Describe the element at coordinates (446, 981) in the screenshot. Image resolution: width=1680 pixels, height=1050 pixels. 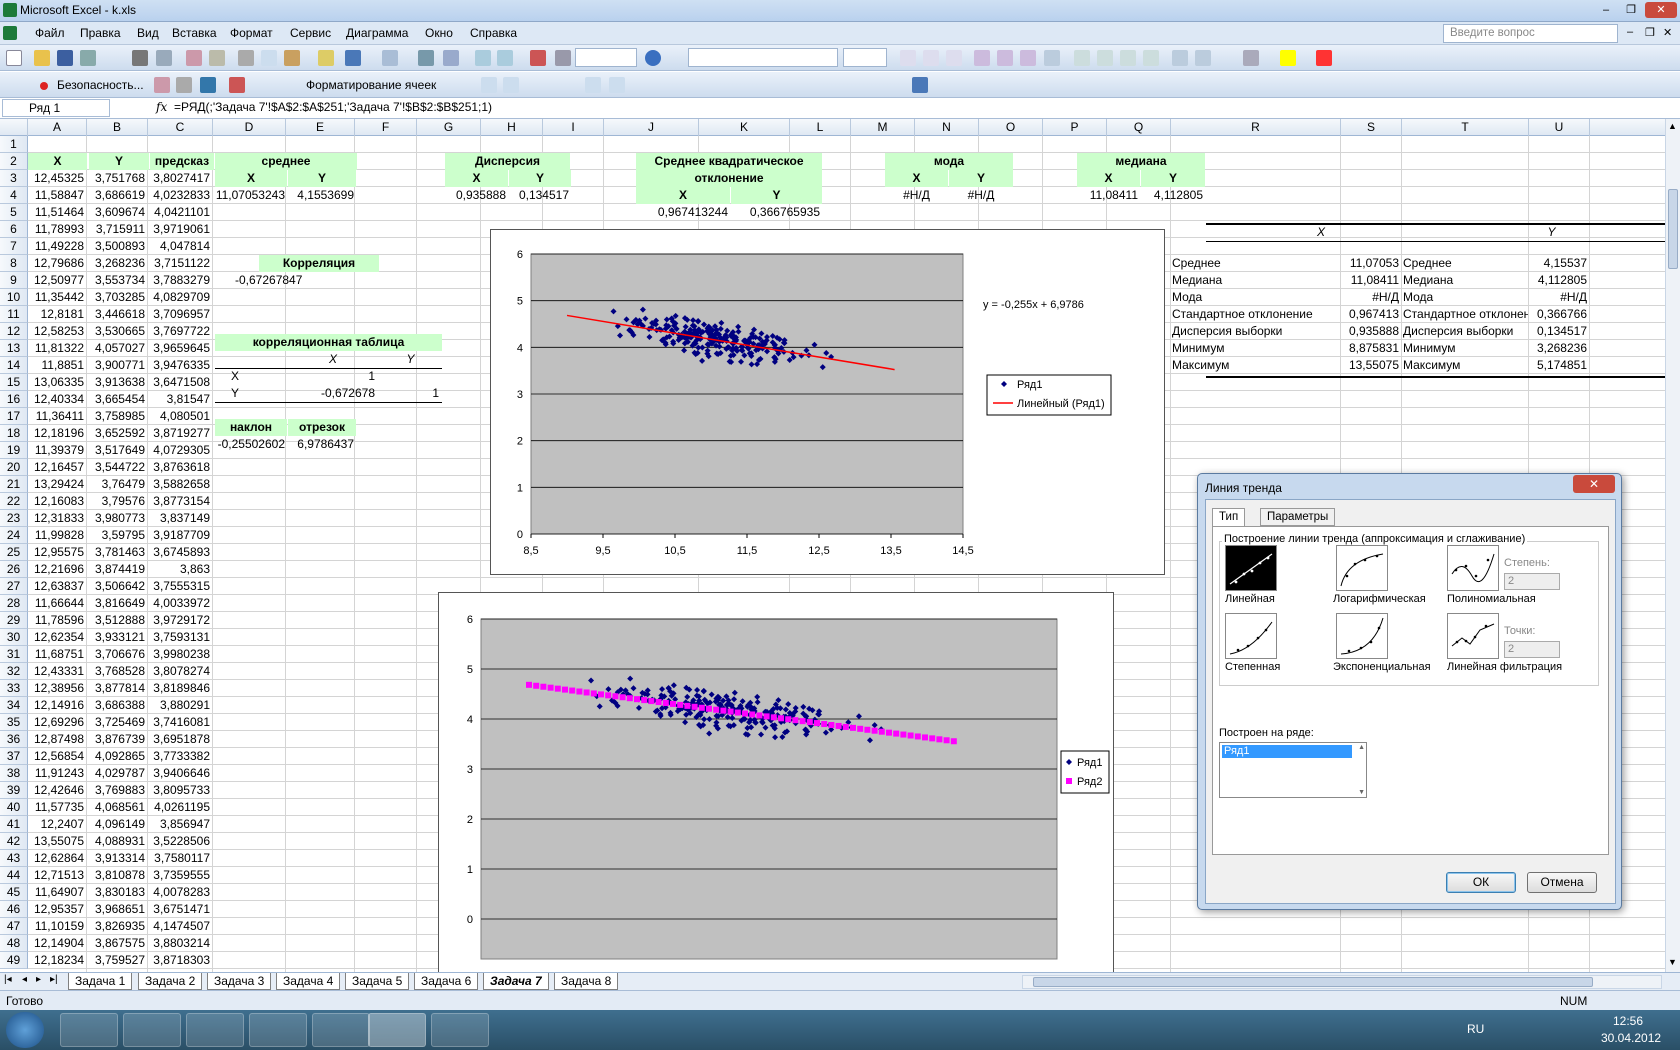
I see `tab-zadacha-6: Задача 6` at that location.